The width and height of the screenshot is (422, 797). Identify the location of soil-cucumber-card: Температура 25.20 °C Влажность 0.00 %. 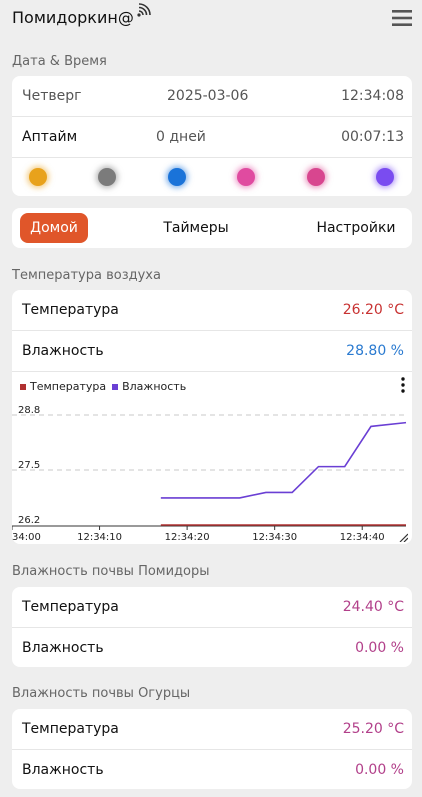
(212, 749).